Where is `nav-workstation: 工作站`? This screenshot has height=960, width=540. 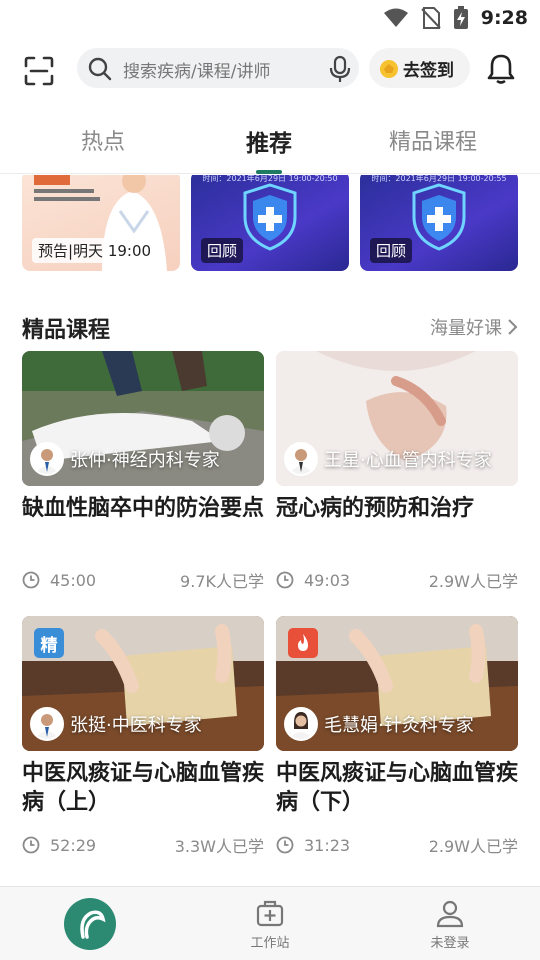 nav-workstation: 工作站 is located at coordinates (270, 923).